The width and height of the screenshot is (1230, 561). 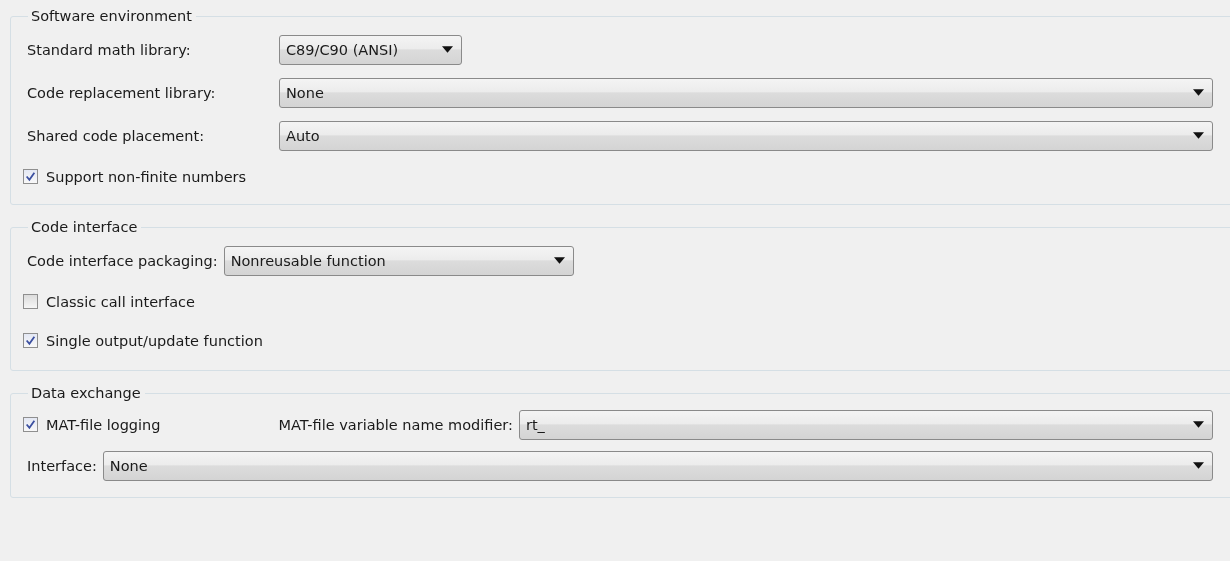 What do you see at coordinates (103, 424) in the screenshot?
I see `checkbox-label: MAT-file logging` at bounding box center [103, 424].